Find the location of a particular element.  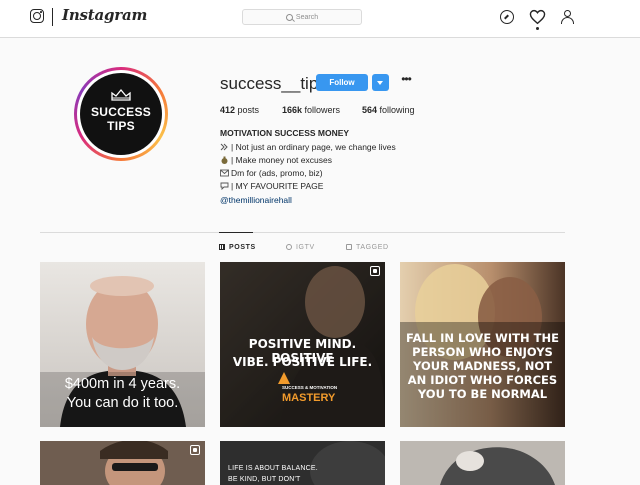

posts-count-number: 412 is located at coordinates (228, 110).